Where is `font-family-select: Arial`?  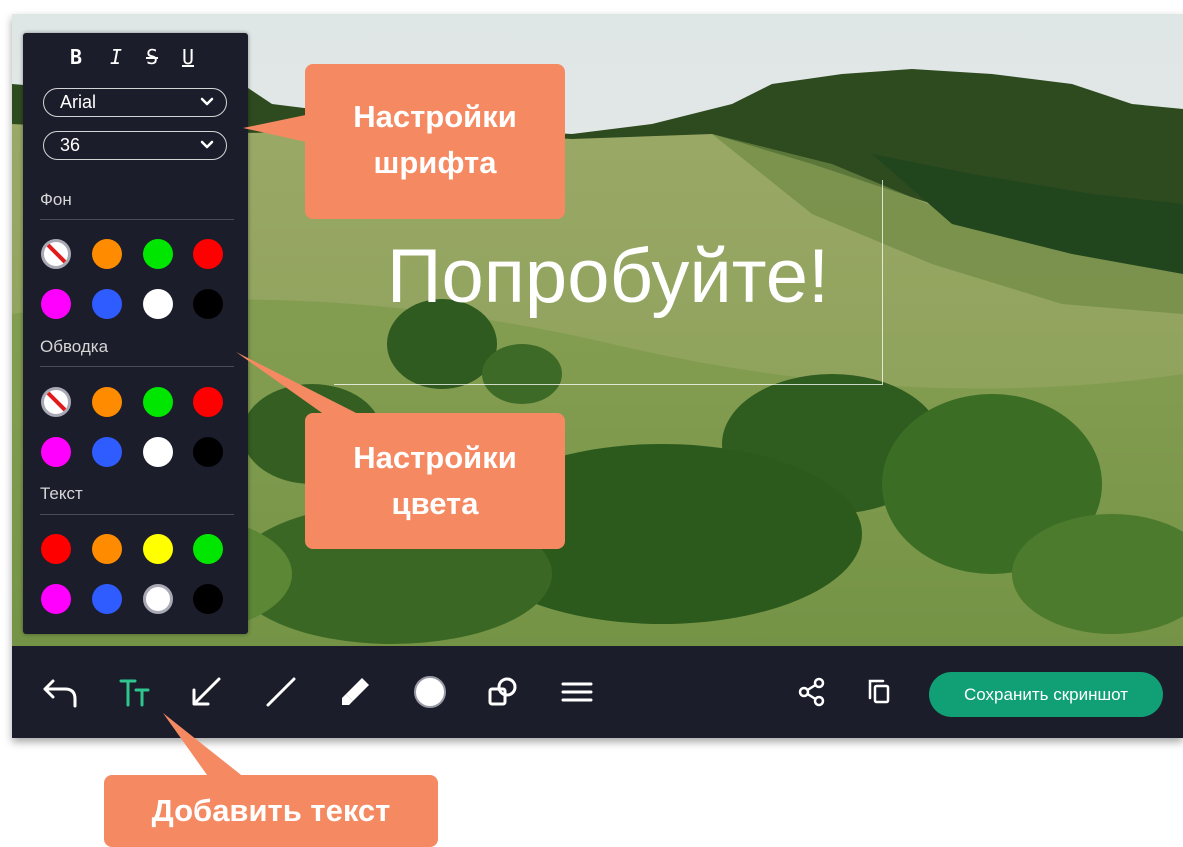 font-family-select: Arial is located at coordinates (135, 102).